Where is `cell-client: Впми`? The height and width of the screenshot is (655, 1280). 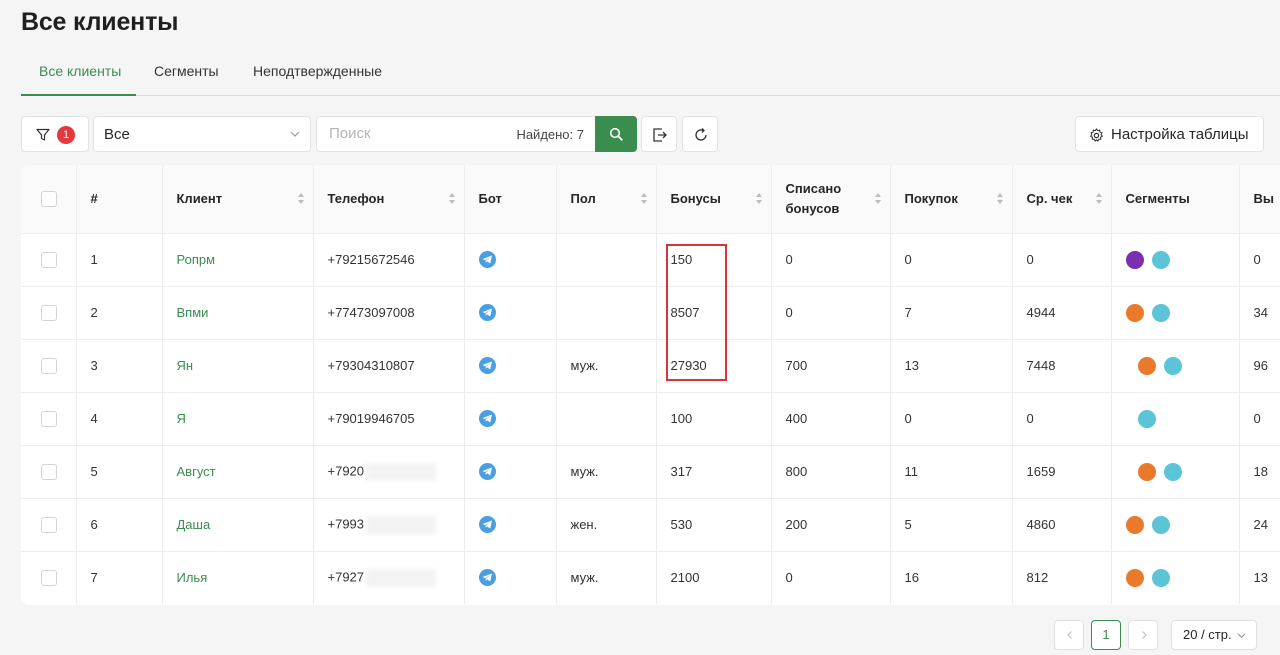
cell-client: Впми is located at coordinates (238, 313).